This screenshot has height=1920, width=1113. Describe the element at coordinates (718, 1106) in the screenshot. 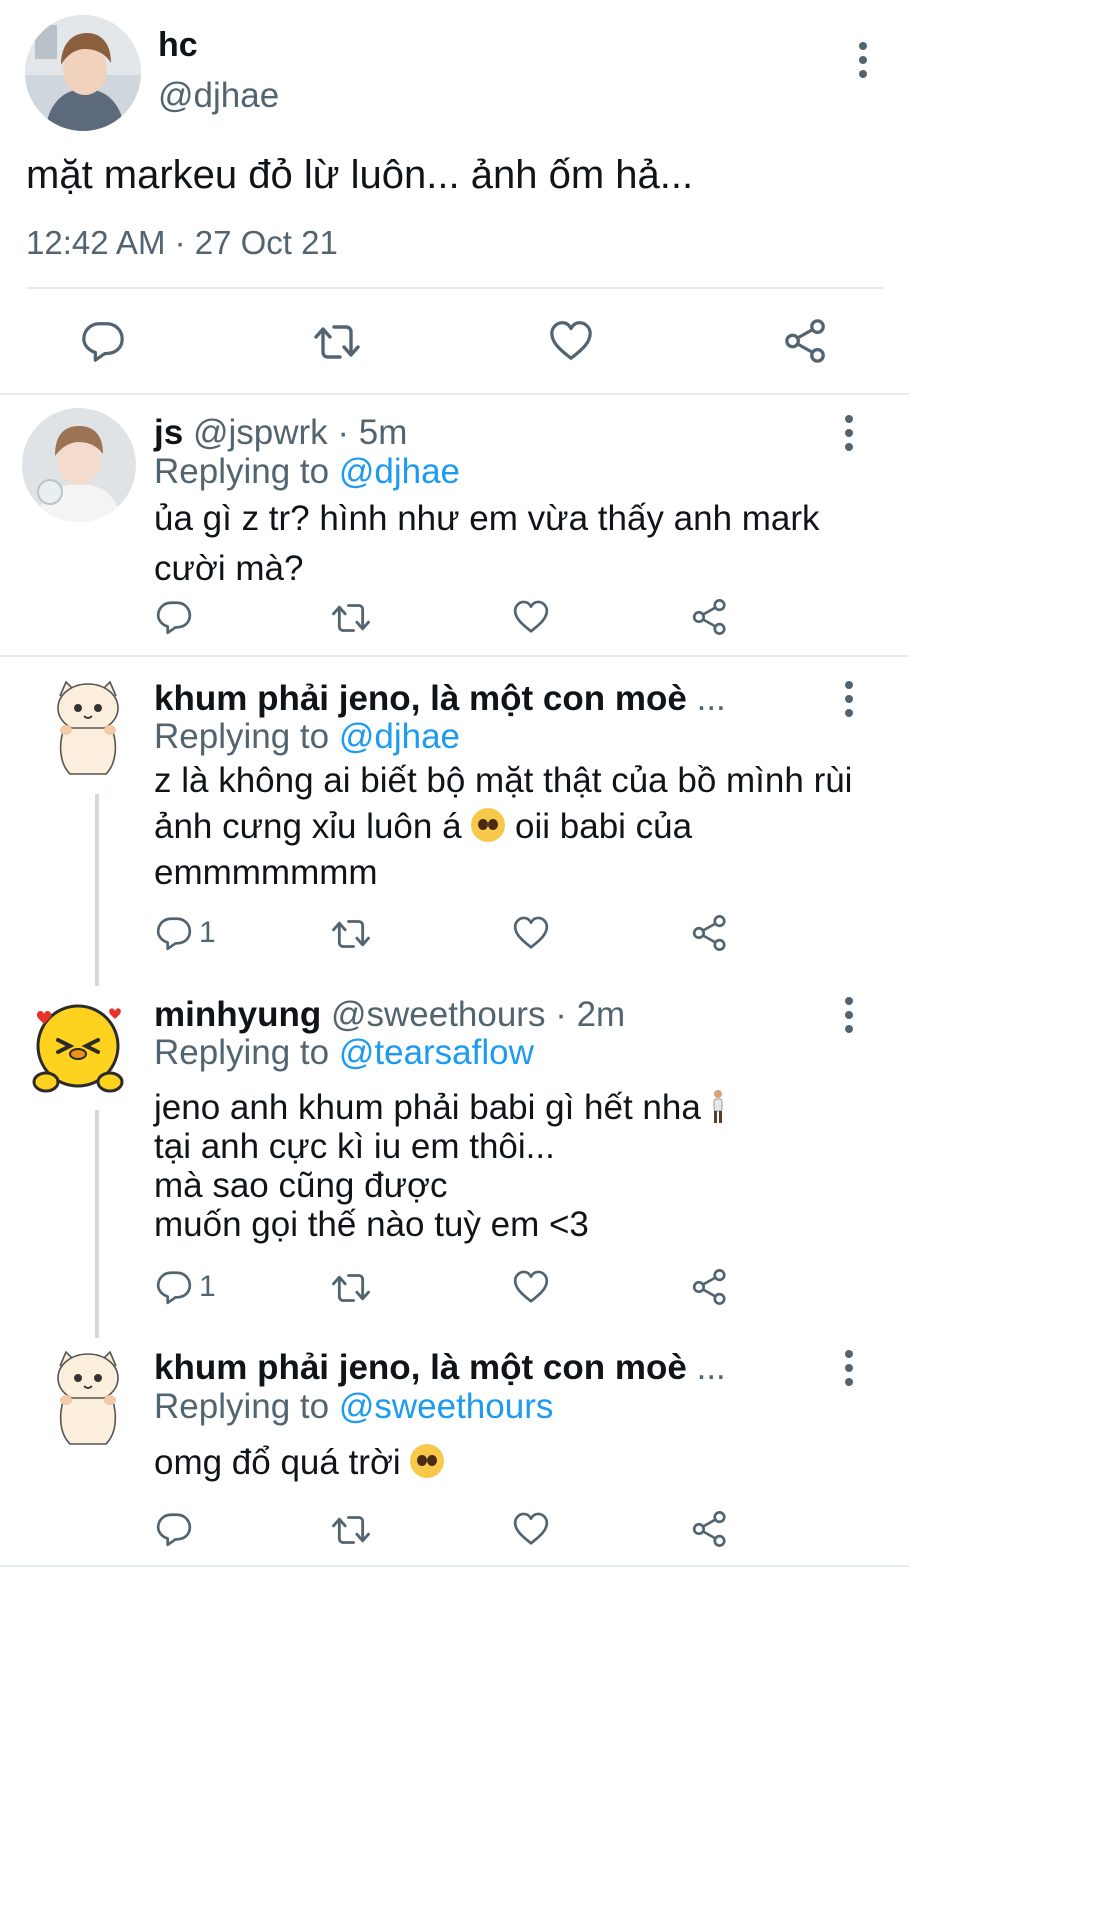

I see `person-standing-emoji` at that location.